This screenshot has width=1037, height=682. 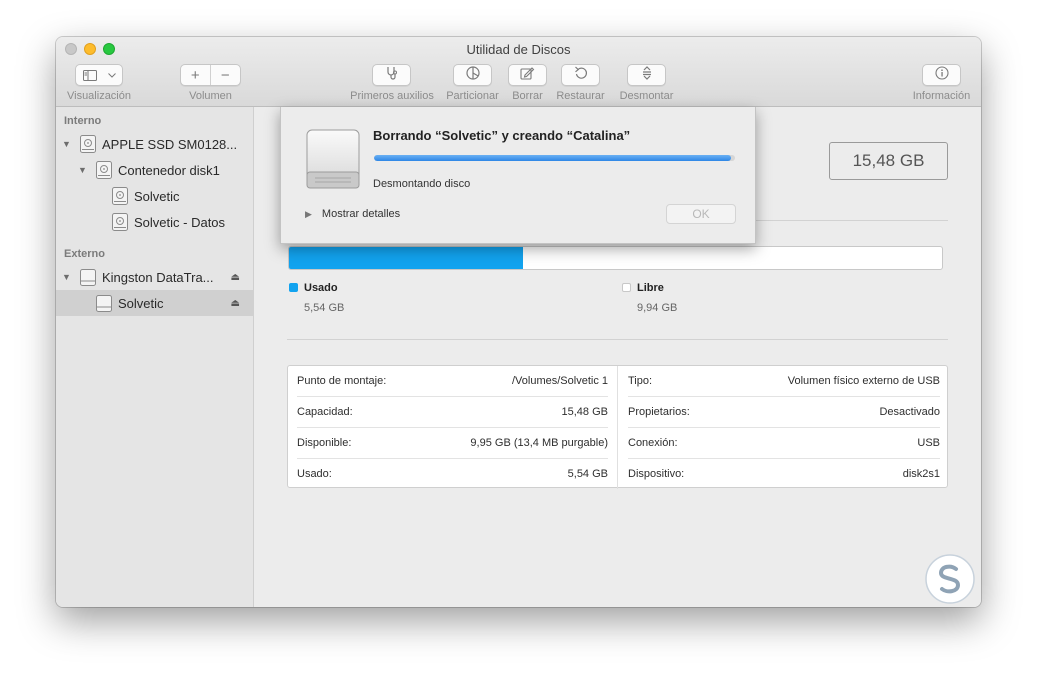 I want to click on info-key: Punto de montaje:, so click(x=342, y=381).